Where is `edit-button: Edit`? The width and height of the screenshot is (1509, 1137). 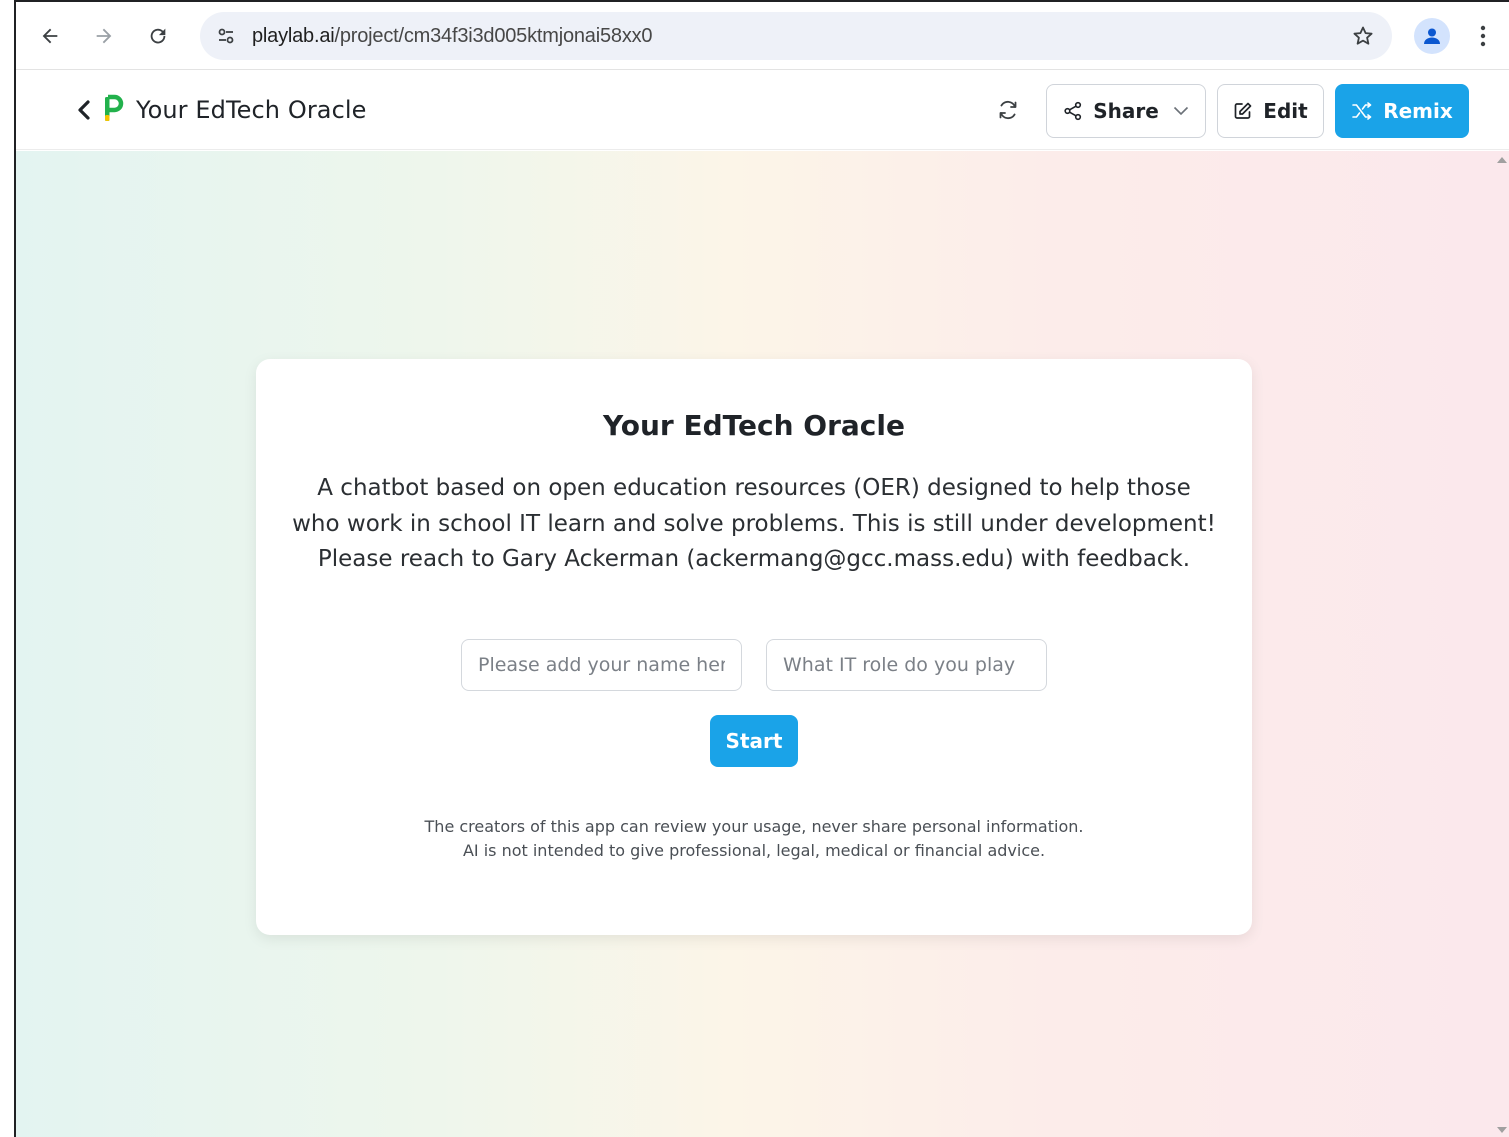 edit-button: Edit is located at coordinates (1270, 111).